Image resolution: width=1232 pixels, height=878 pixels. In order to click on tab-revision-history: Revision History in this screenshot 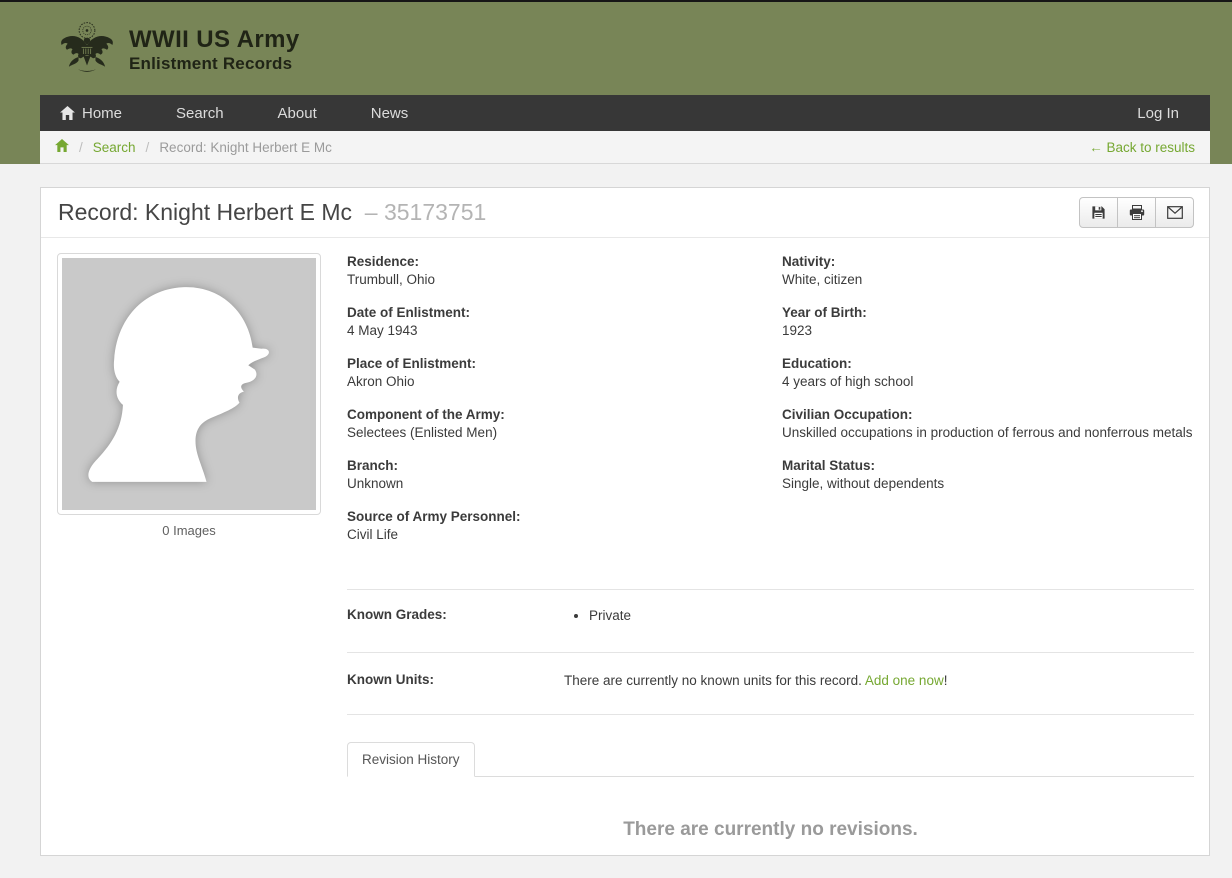, I will do `click(411, 759)`.